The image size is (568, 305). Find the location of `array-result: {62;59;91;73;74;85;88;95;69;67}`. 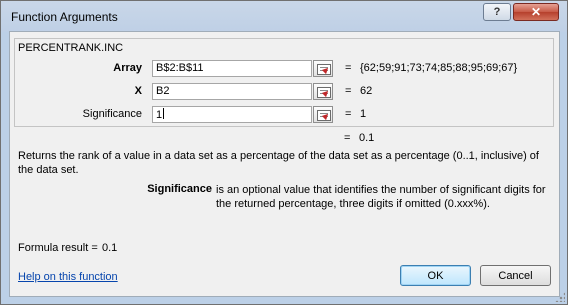

array-result: {62;59;91;73;74;85;88;95;69;67} is located at coordinates (439, 68).